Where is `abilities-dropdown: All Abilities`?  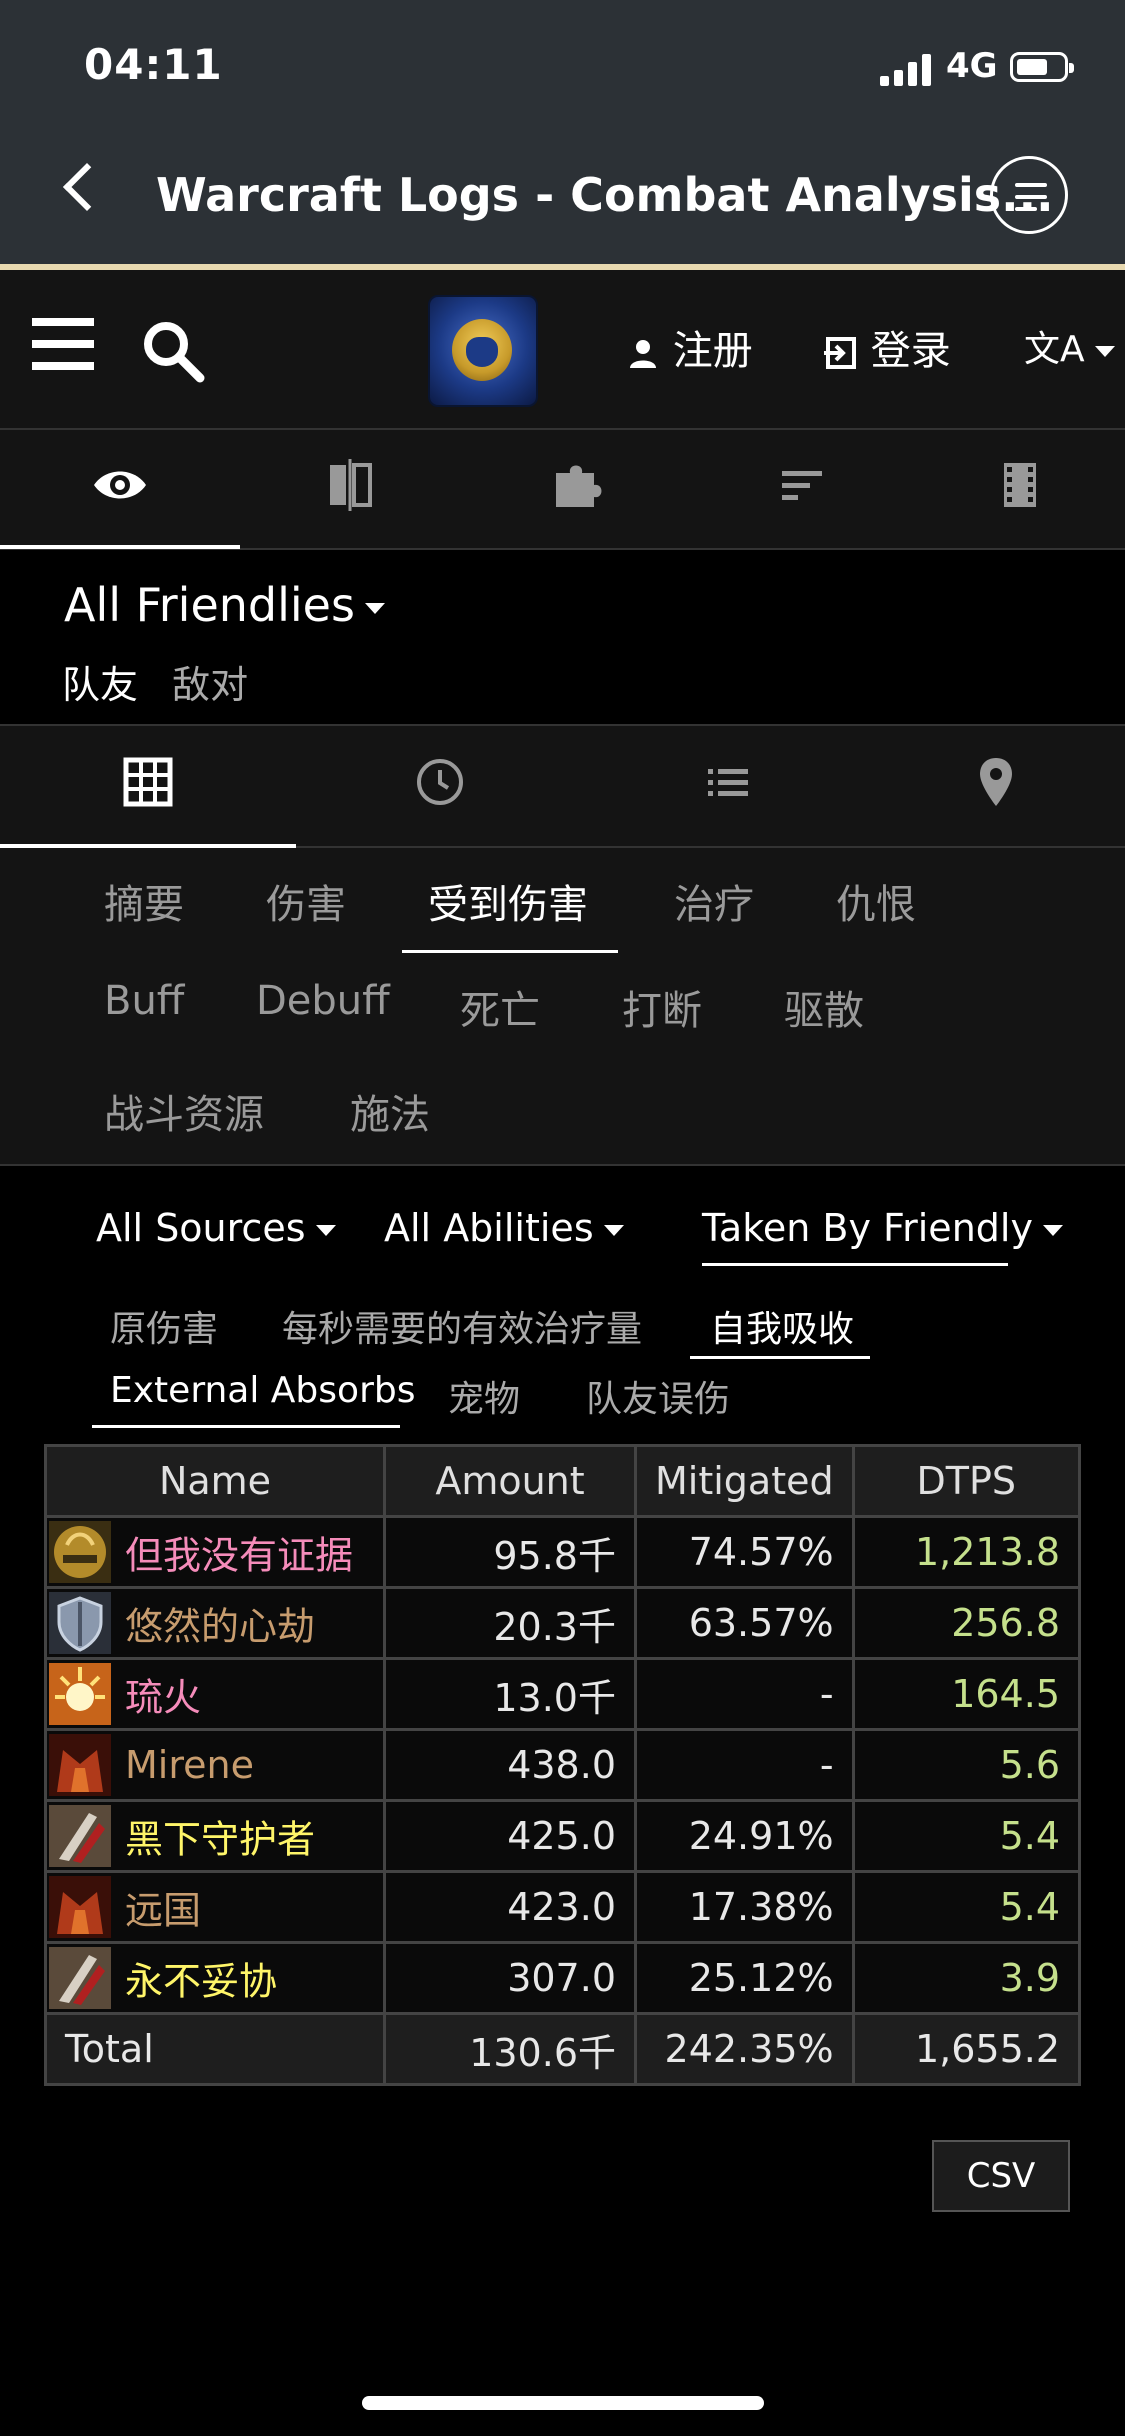 abilities-dropdown: All Abilities is located at coordinates (504, 1228).